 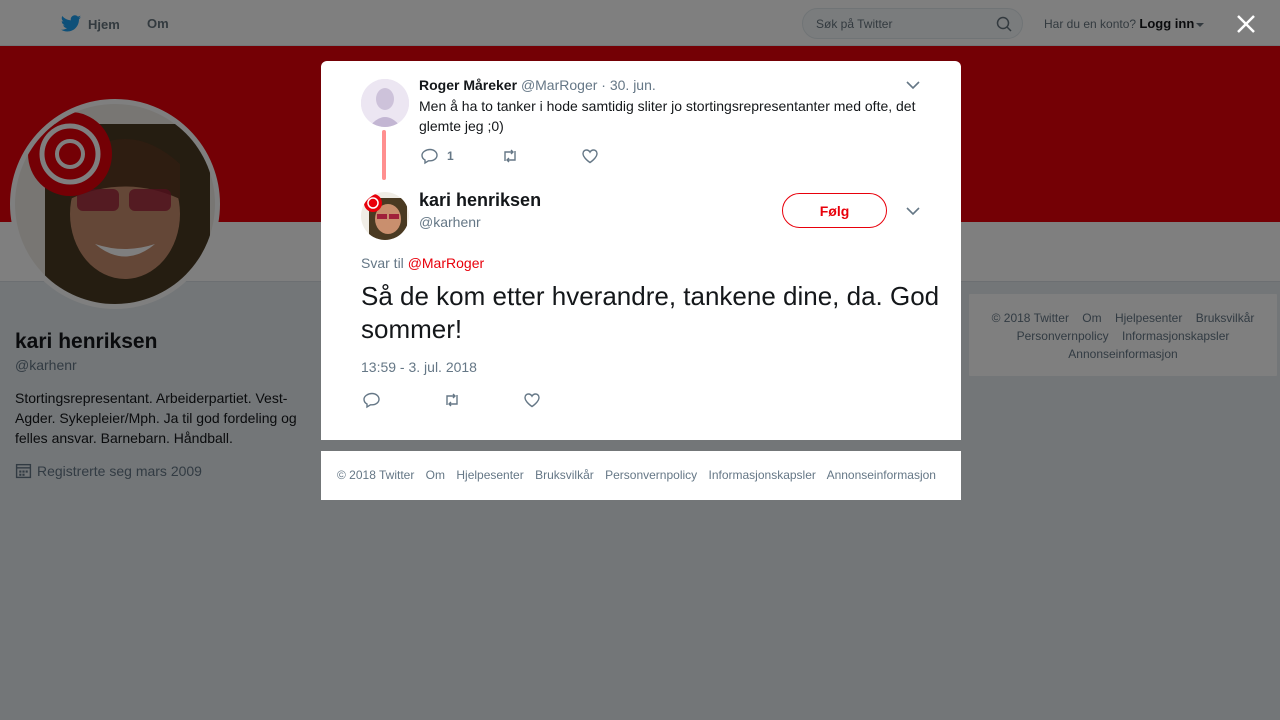 What do you see at coordinates (651, 475) in the screenshot?
I see `footer-link-privacy: Personvernpolicy` at bounding box center [651, 475].